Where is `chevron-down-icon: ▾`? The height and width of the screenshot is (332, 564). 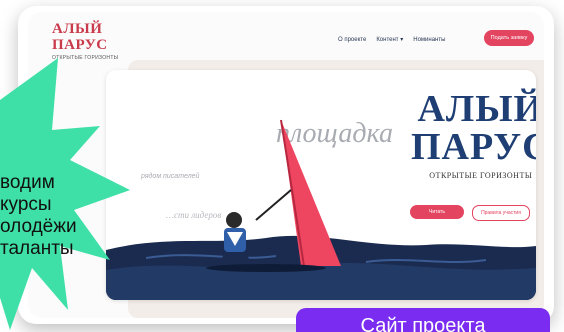 chevron-down-icon: ▾ is located at coordinates (402, 40).